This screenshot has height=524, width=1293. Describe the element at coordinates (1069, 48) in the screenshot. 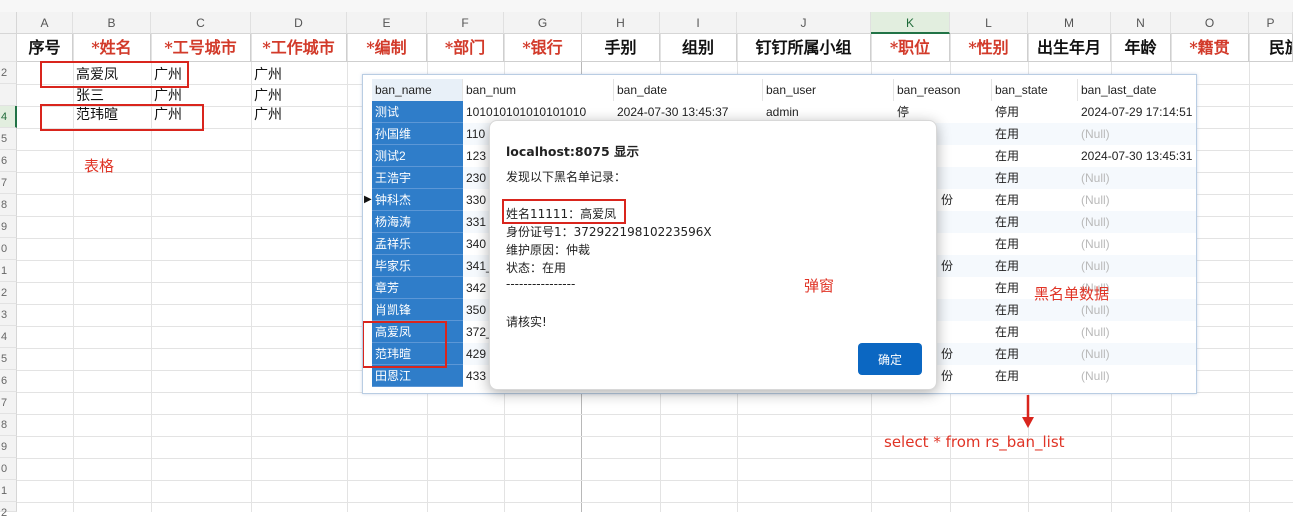

I see `header-cell-birth: 出生年月` at that location.